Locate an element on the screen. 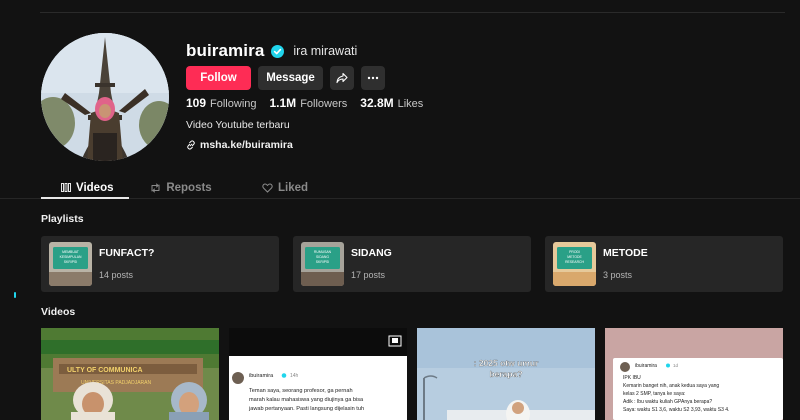 This screenshot has height=420, width=800. scroll-indicator is located at coordinates (15, 295).